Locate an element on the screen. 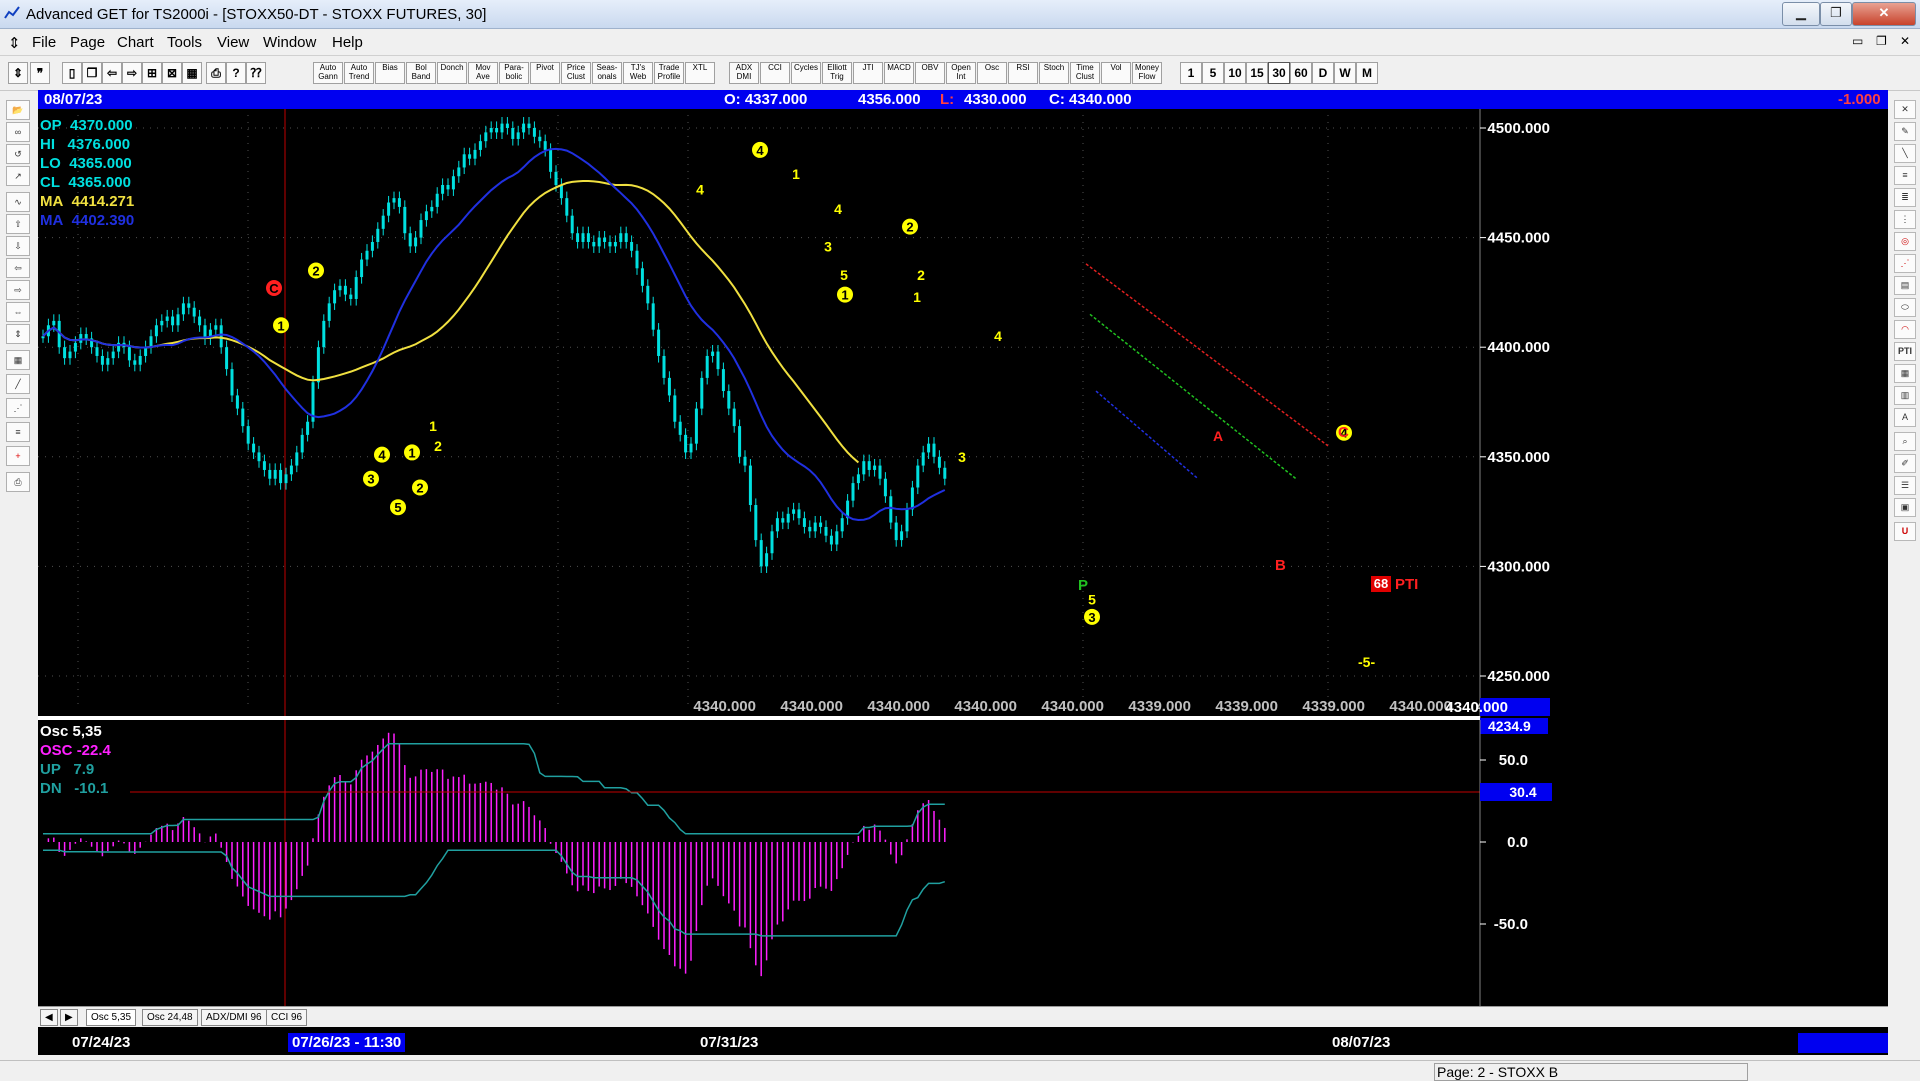 The width and height of the screenshot is (1920, 1081). indicator-button-24: Stoch is located at coordinates (1054, 73).